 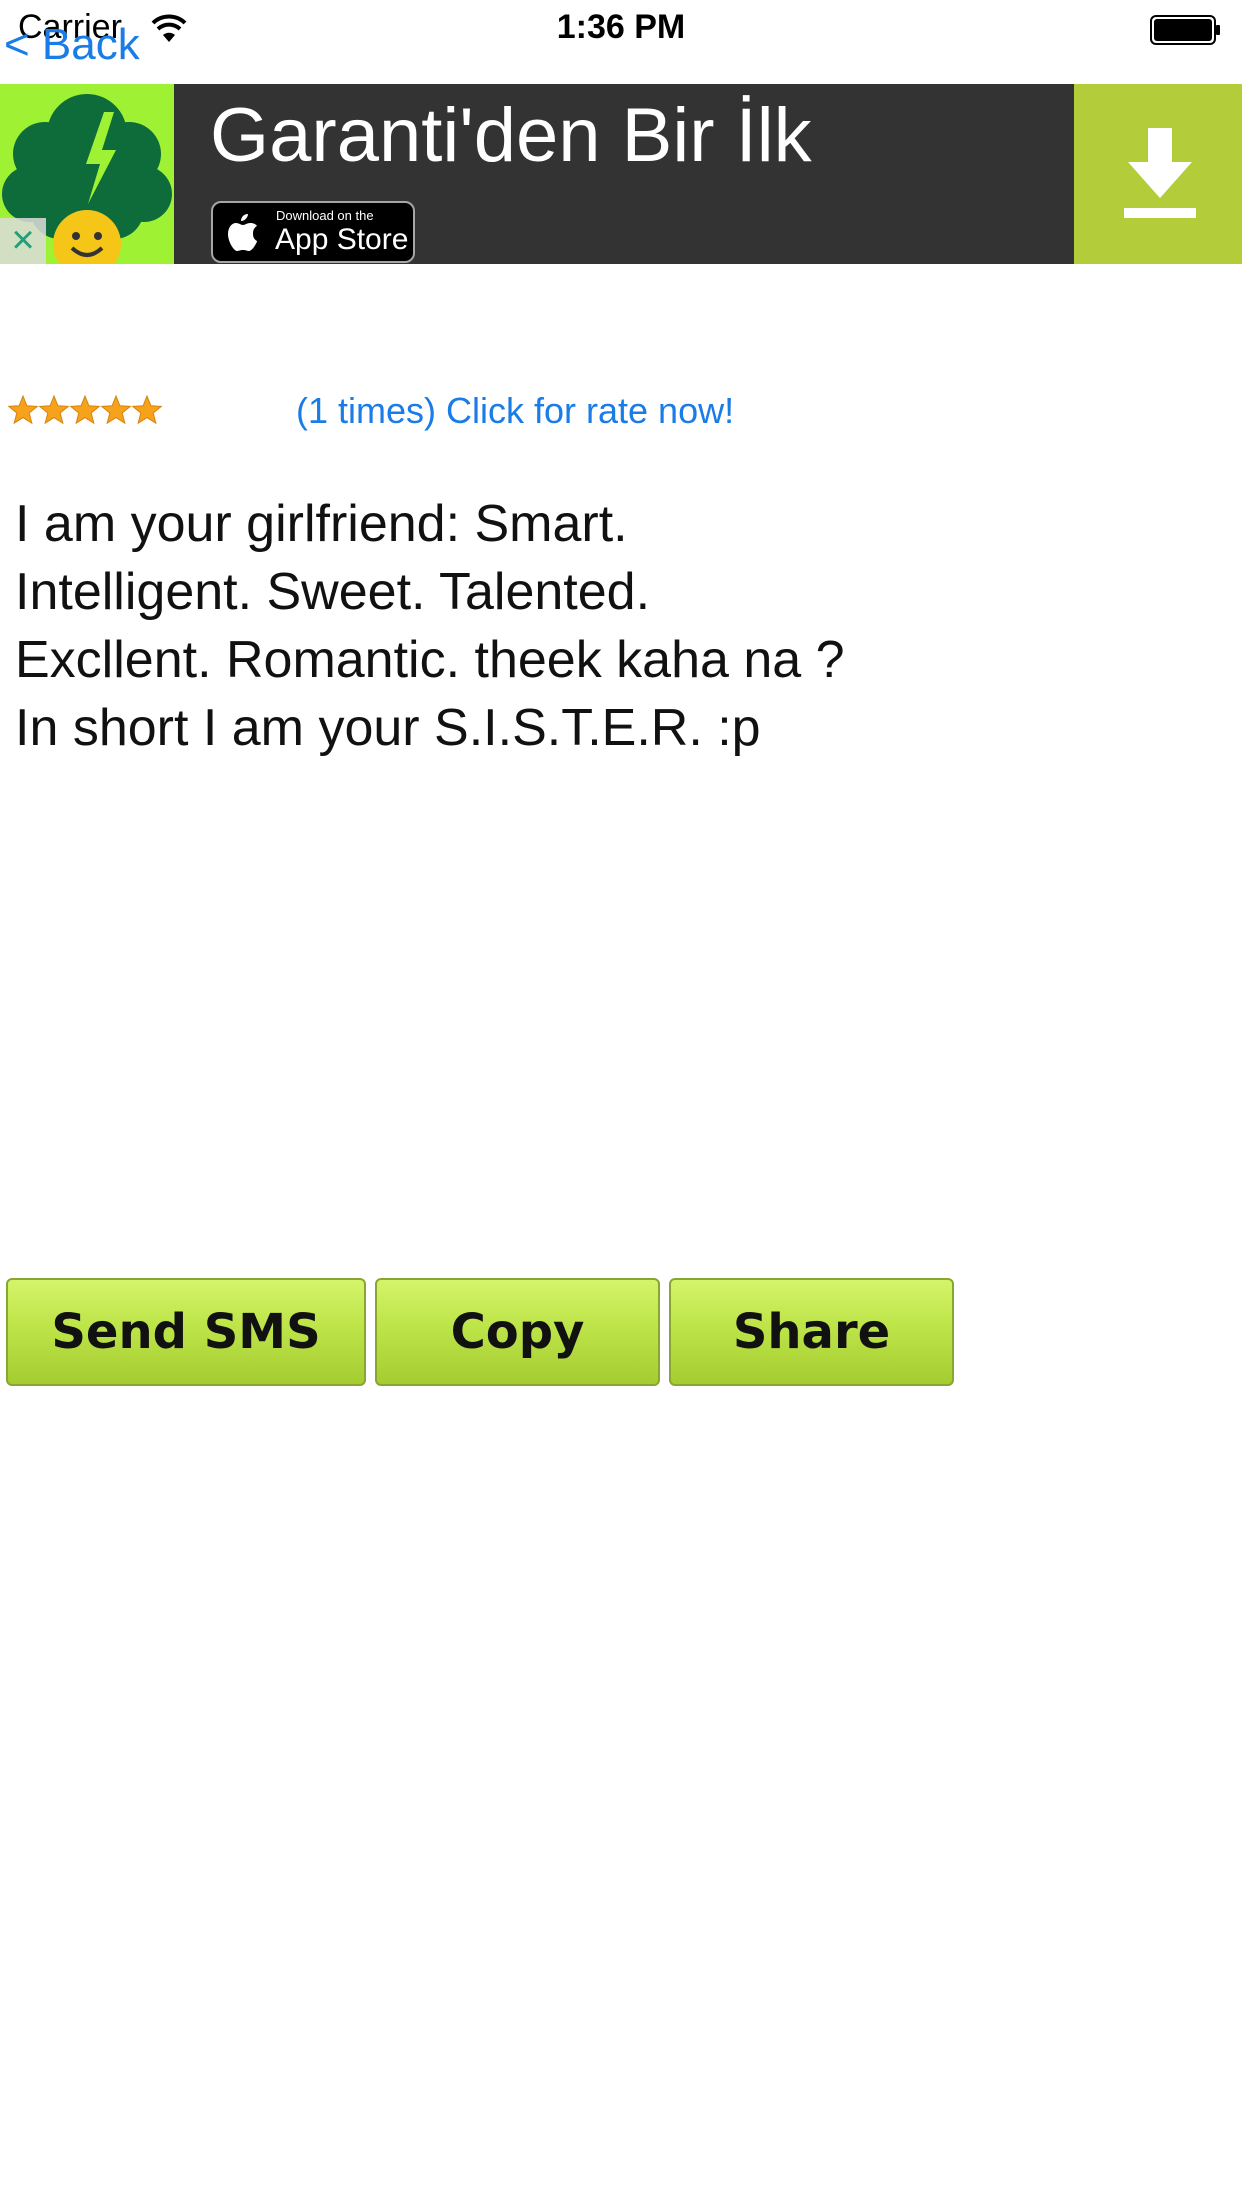 I want to click on clock: 1:36 PM, so click(x=621, y=27).